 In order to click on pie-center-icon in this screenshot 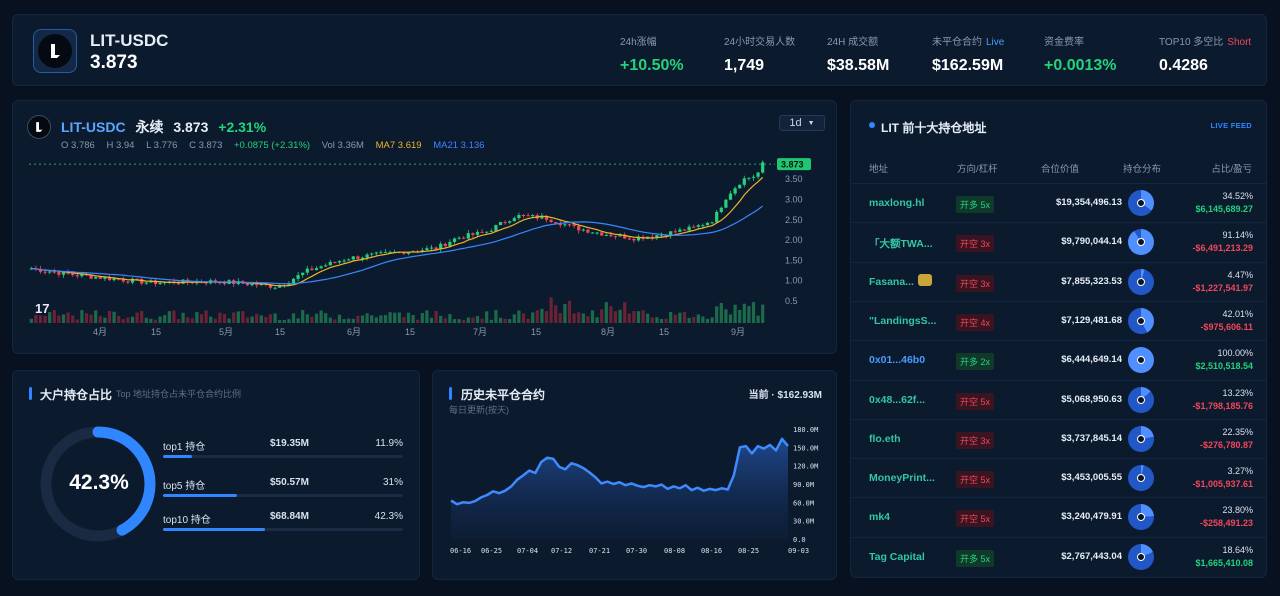, I will do `click(1141, 203)`.